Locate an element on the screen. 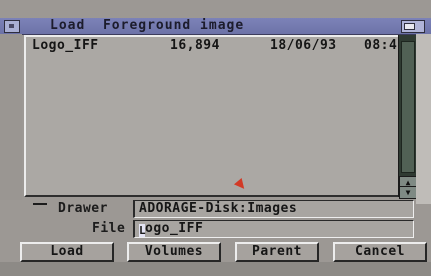 This screenshot has width=431, height=276. drawer-field: ADORAGE-Disk:Images is located at coordinates (273, 209).